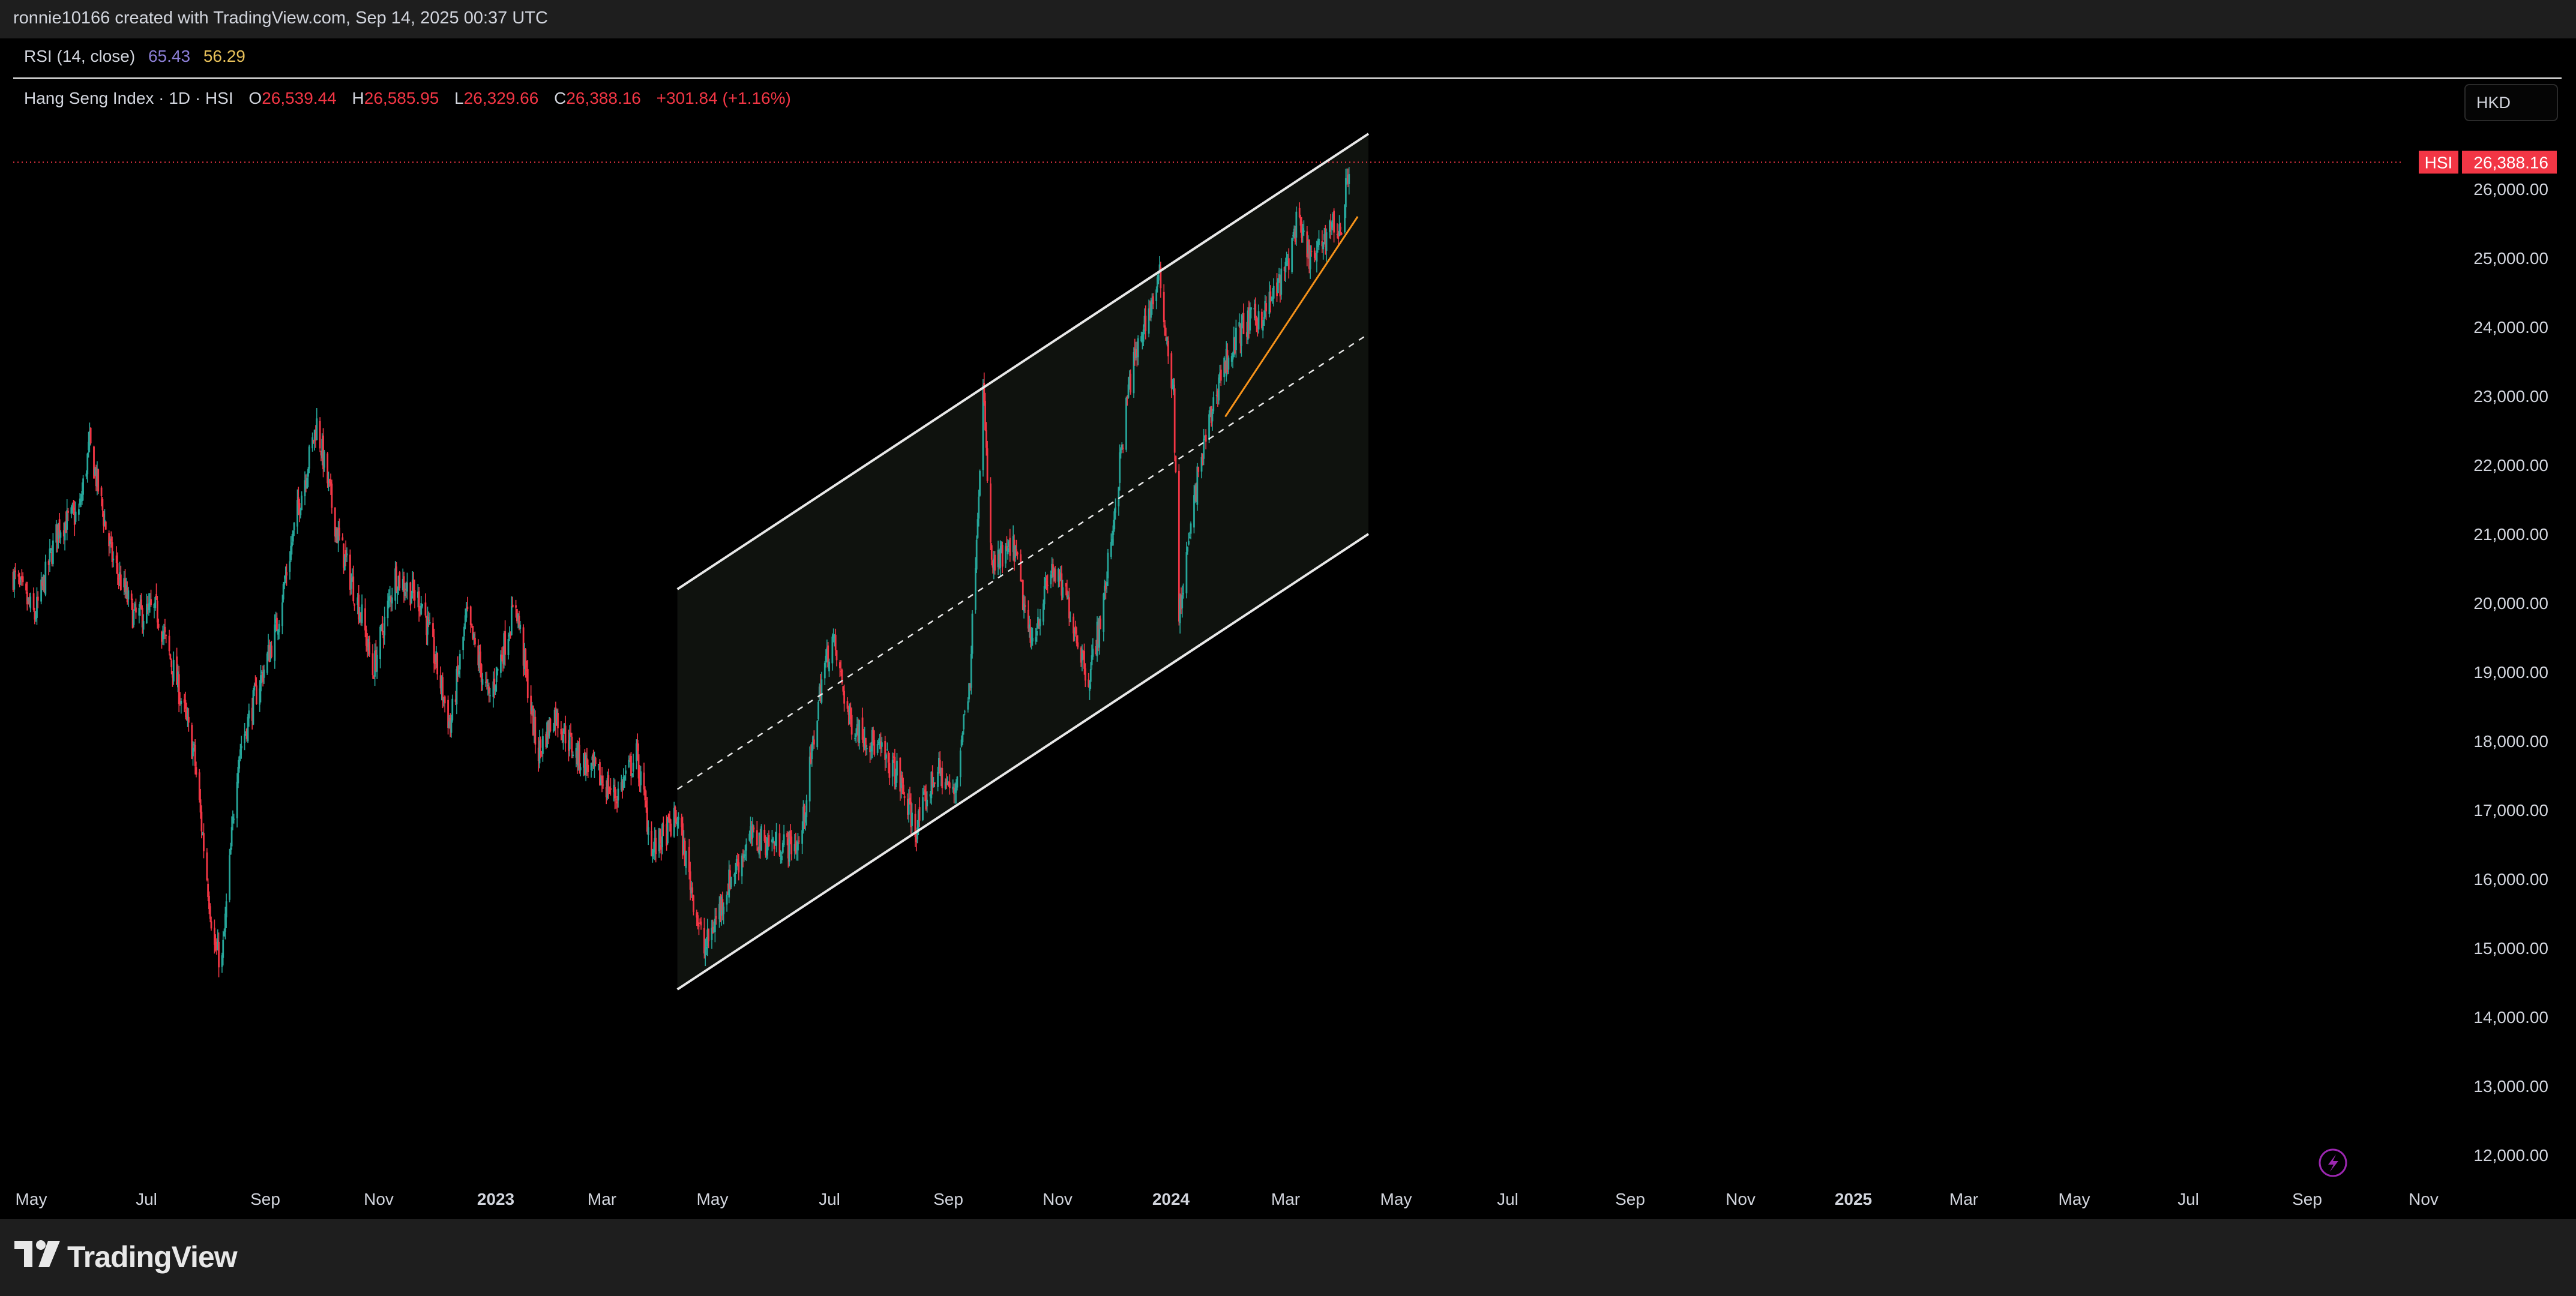 The width and height of the screenshot is (2576, 1296). Describe the element at coordinates (2424, 1199) in the screenshot. I see `time-tick-label: Nov` at that location.